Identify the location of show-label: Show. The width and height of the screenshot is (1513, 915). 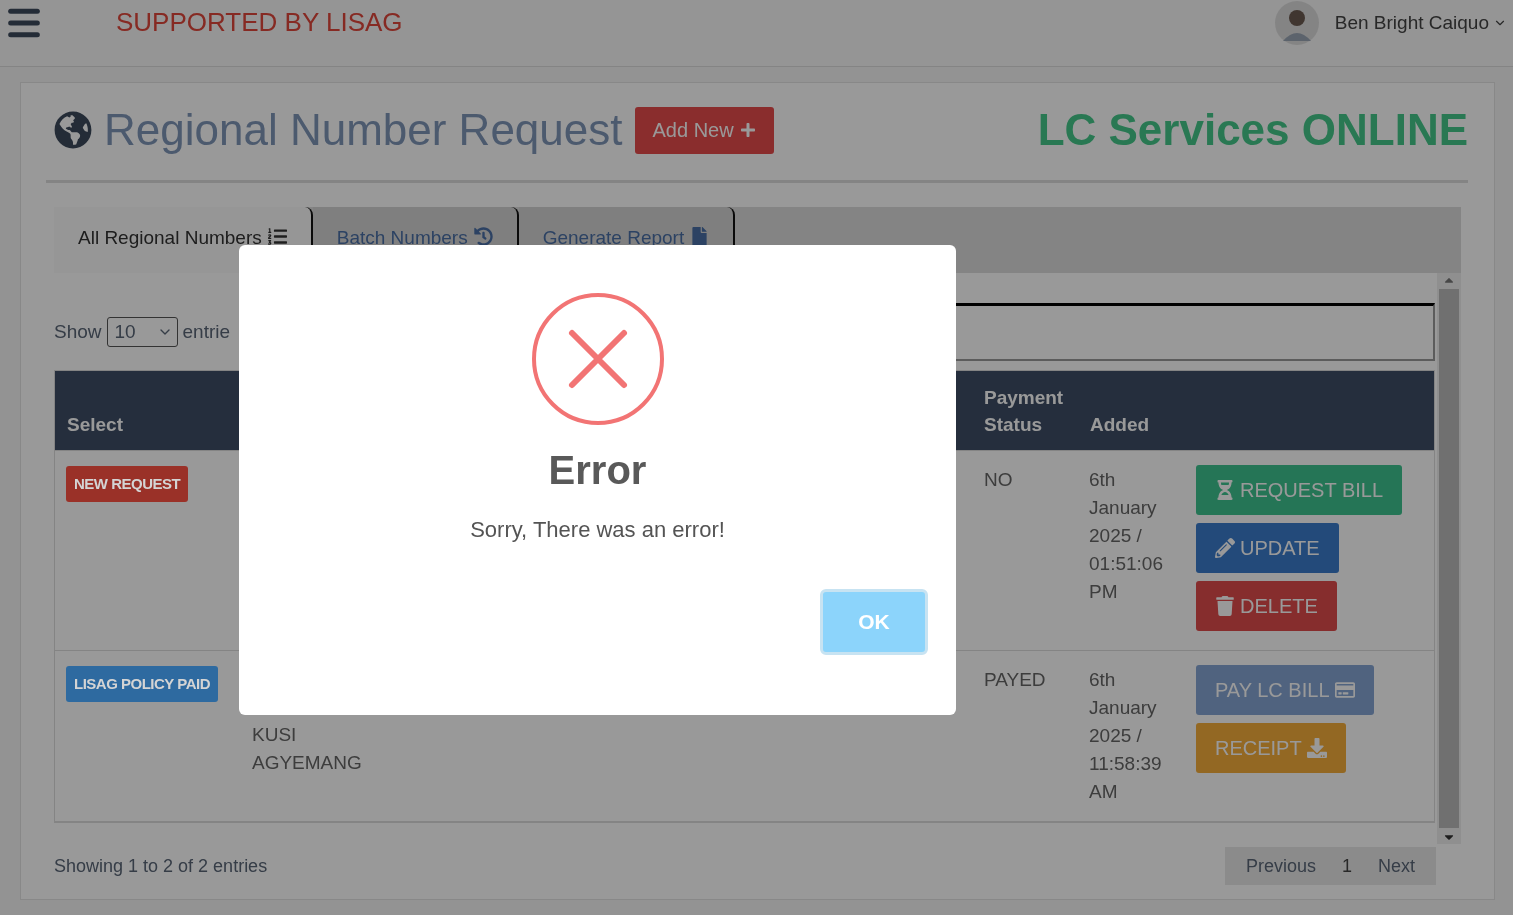
(78, 332).